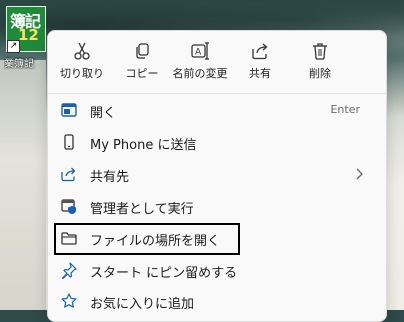 This screenshot has height=322, width=404. I want to click on share-icon, so click(260, 51).